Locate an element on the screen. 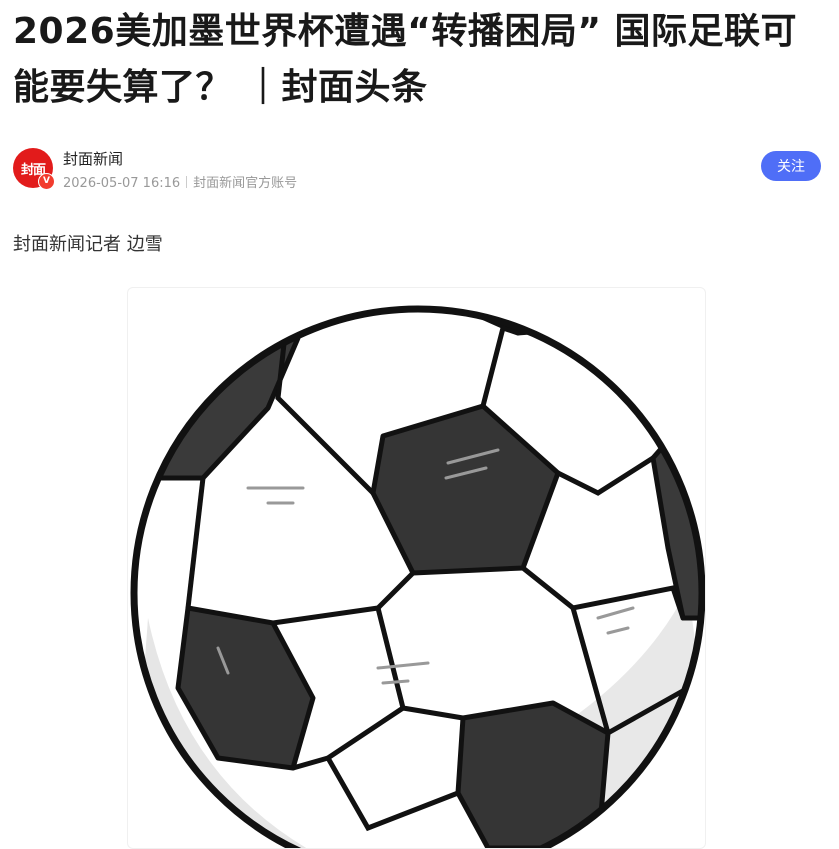  post-date: 2026-05-07 16:16 is located at coordinates (122, 183).